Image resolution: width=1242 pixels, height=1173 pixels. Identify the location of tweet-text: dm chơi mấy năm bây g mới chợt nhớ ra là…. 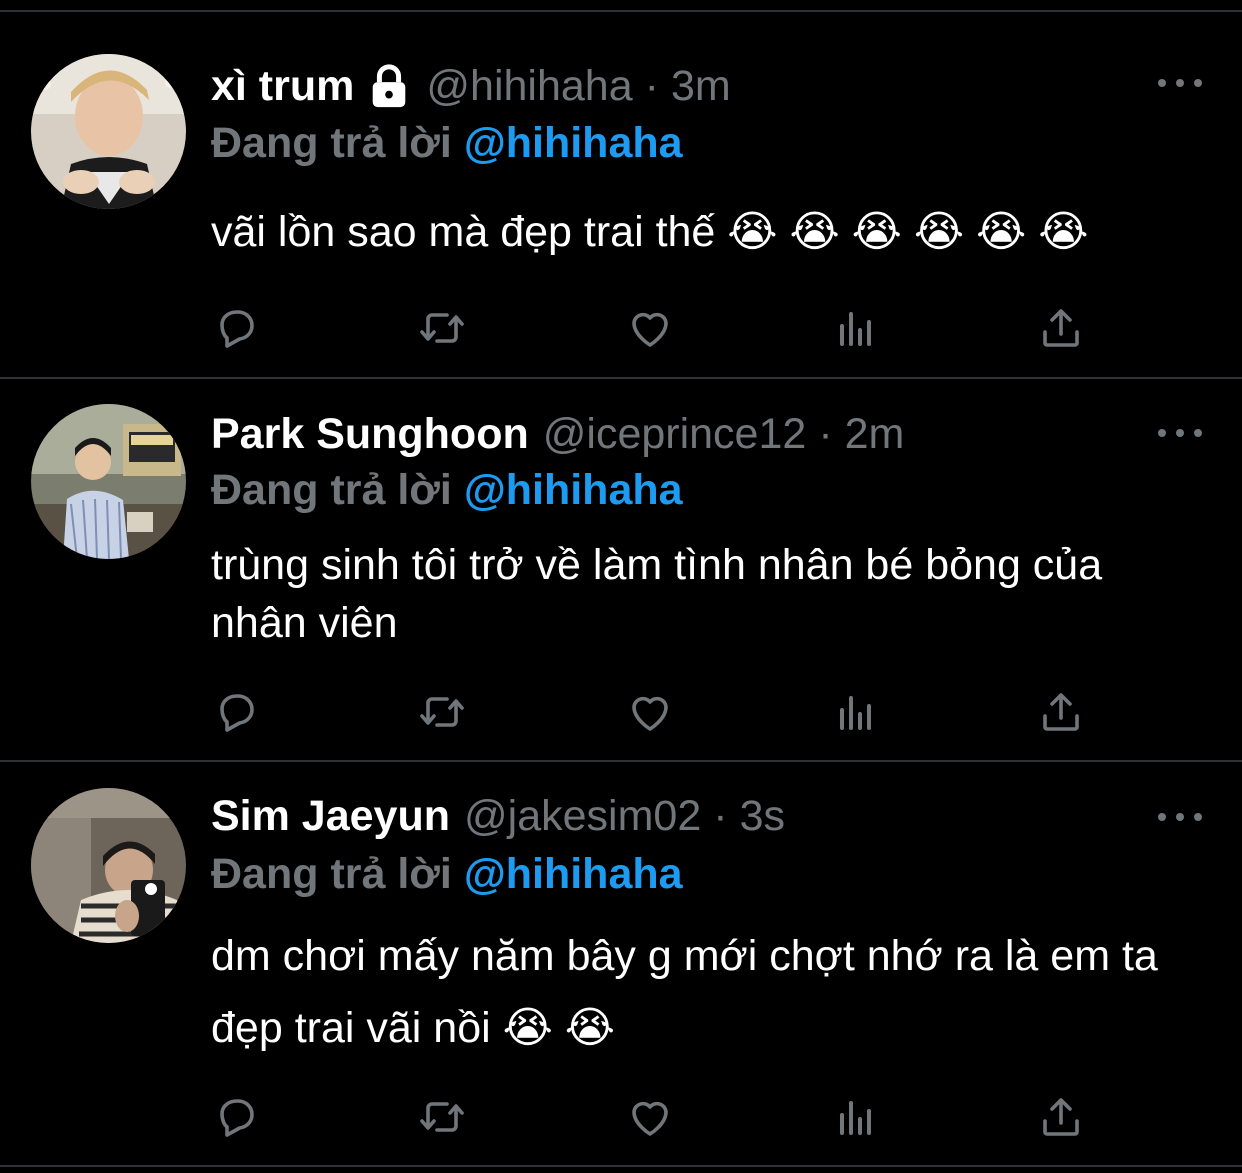
(684, 992).